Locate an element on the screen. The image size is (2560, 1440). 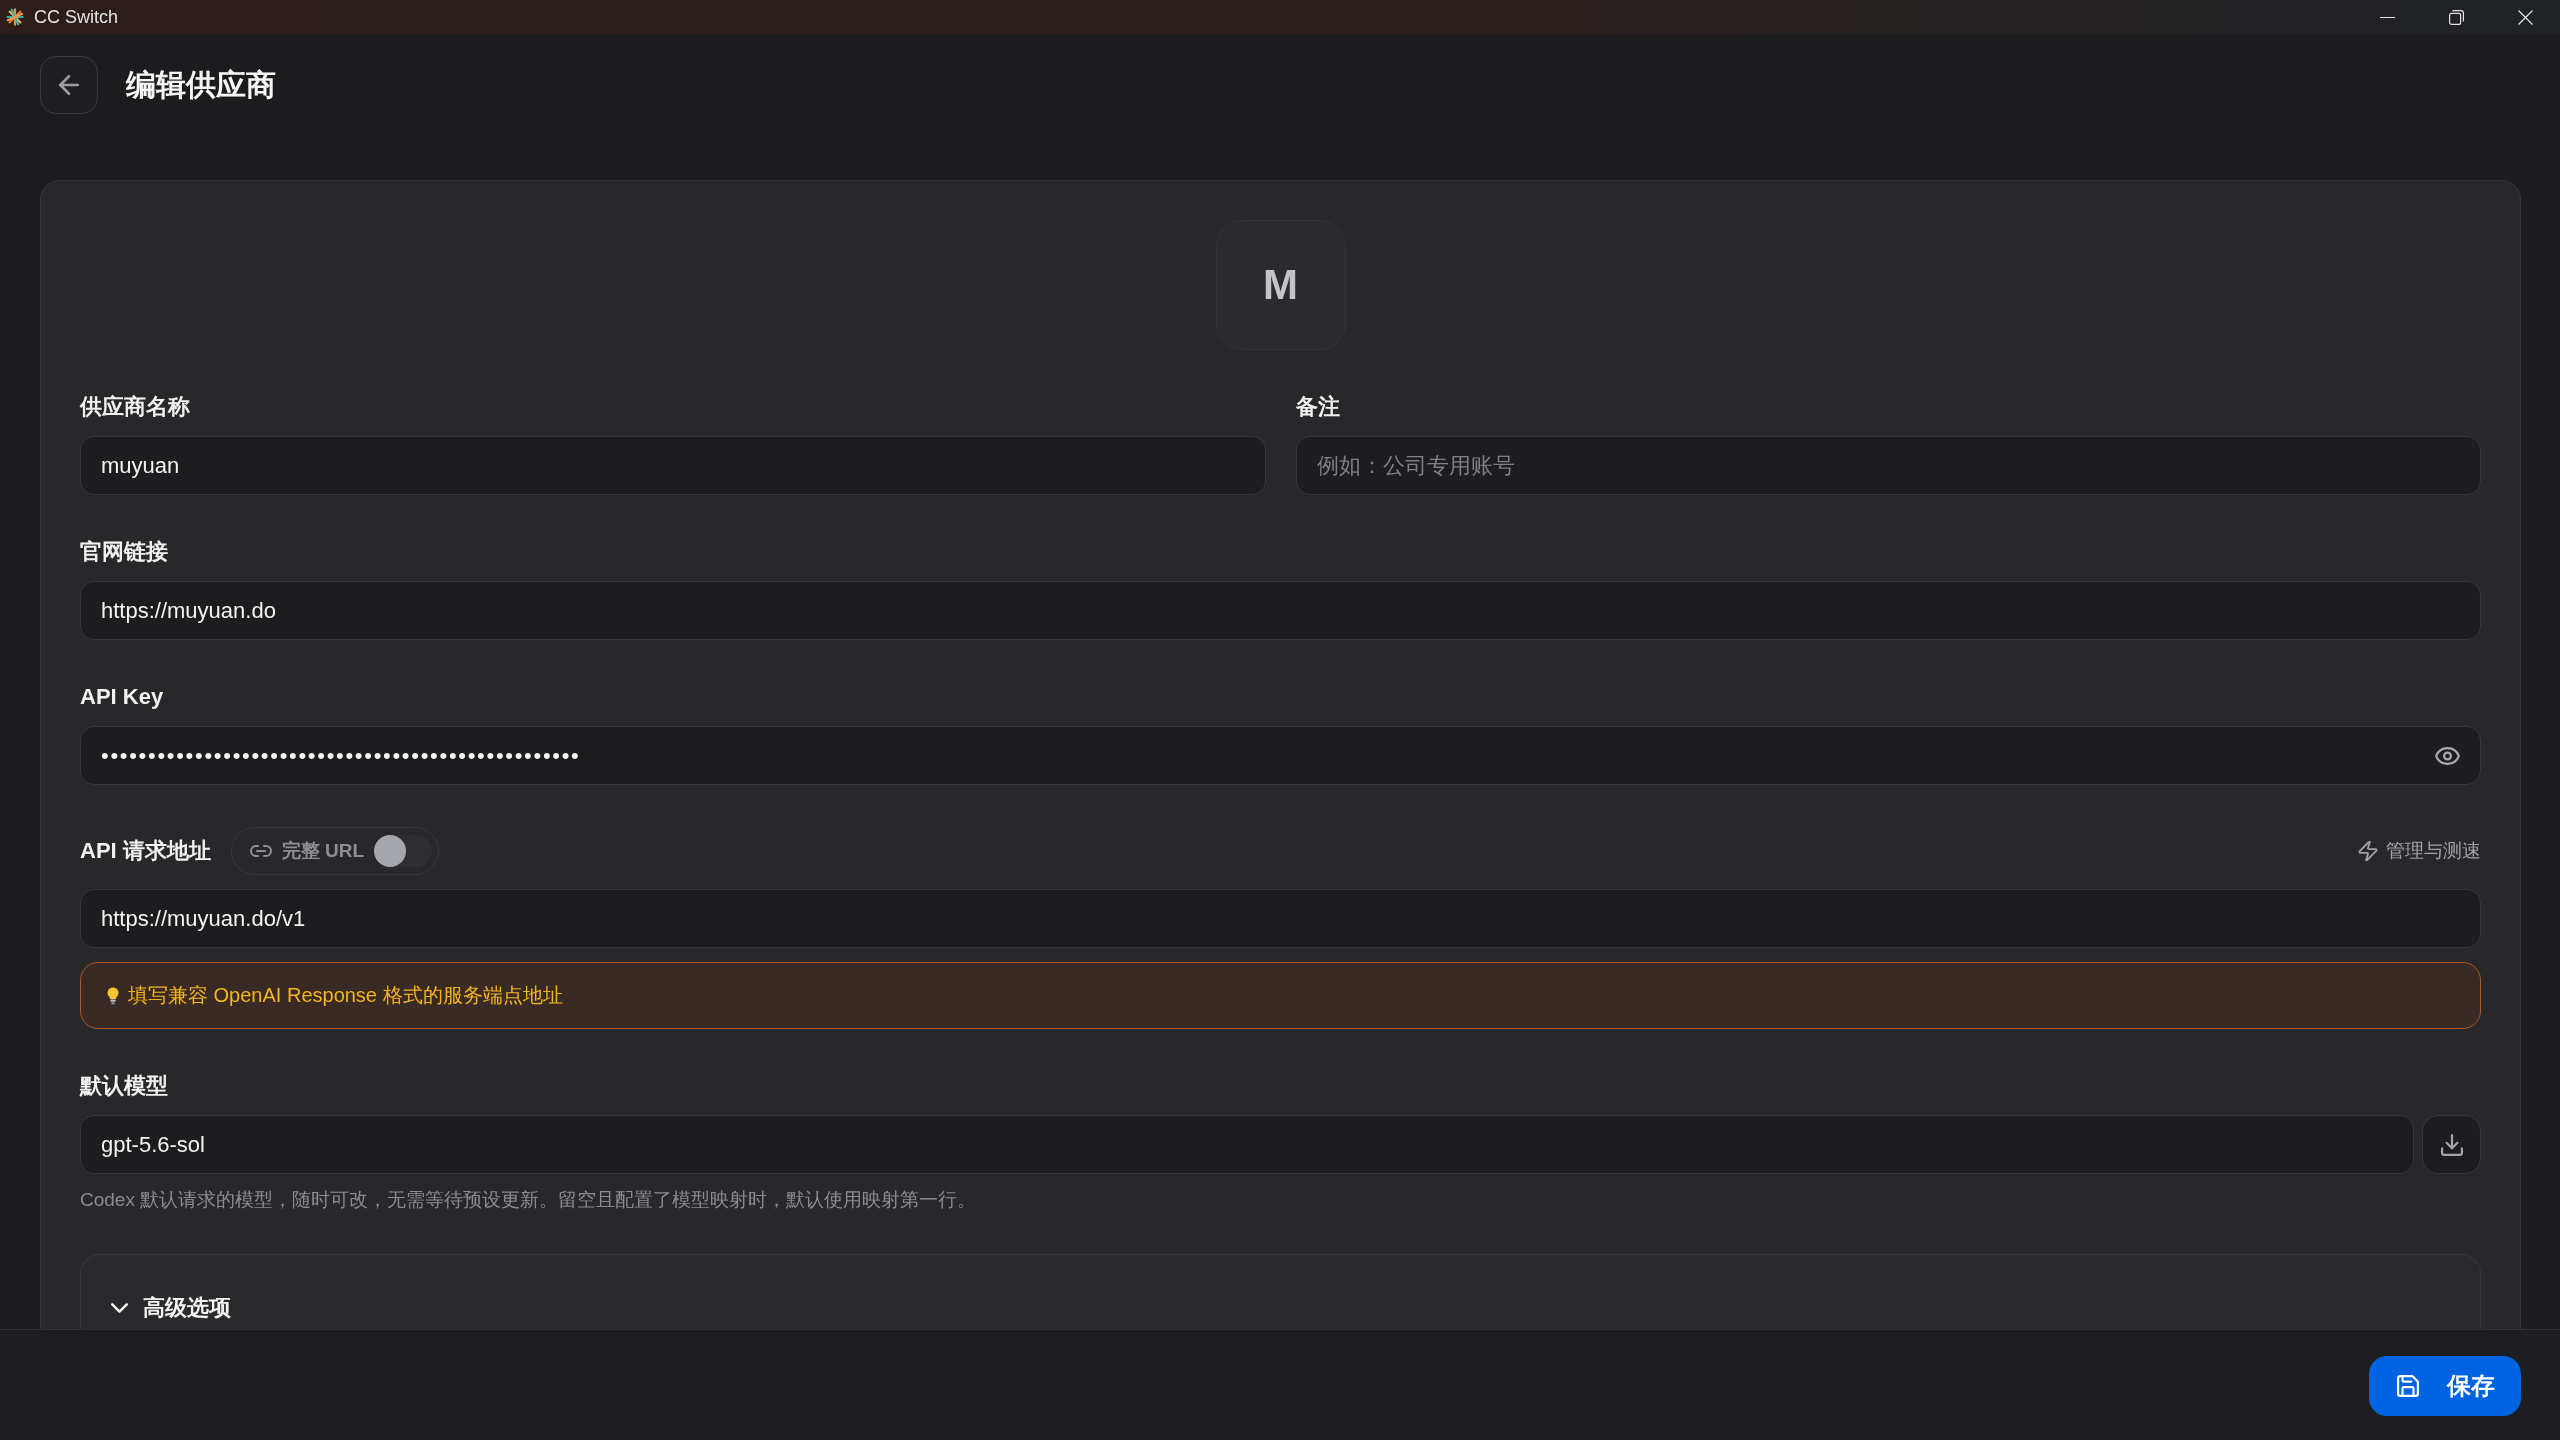
fetch-models-button is located at coordinates (2451, 1144).